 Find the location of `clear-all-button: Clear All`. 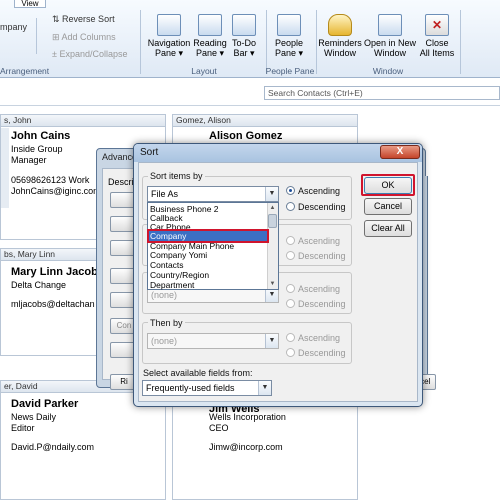

clear-all-button: Clear All is located at coordinates (388, 228).